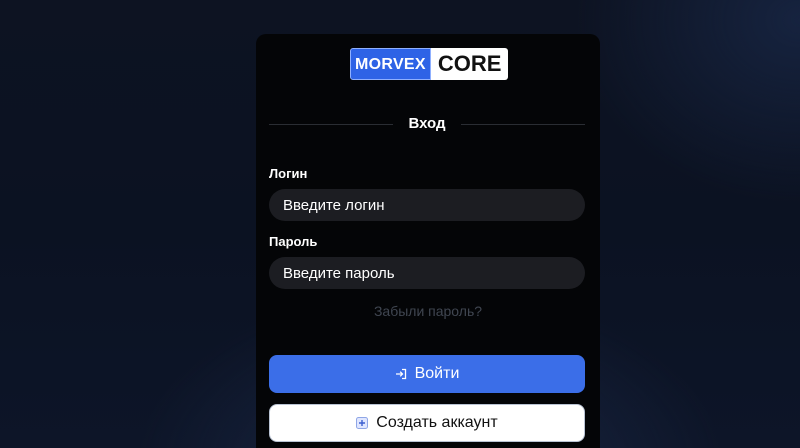 The width and height of the screenshot is (800, 448). What do you see at coordinates (401, 374) in the screenshot?
I see `login-arrow-icon` at bounding box center [401, 374].